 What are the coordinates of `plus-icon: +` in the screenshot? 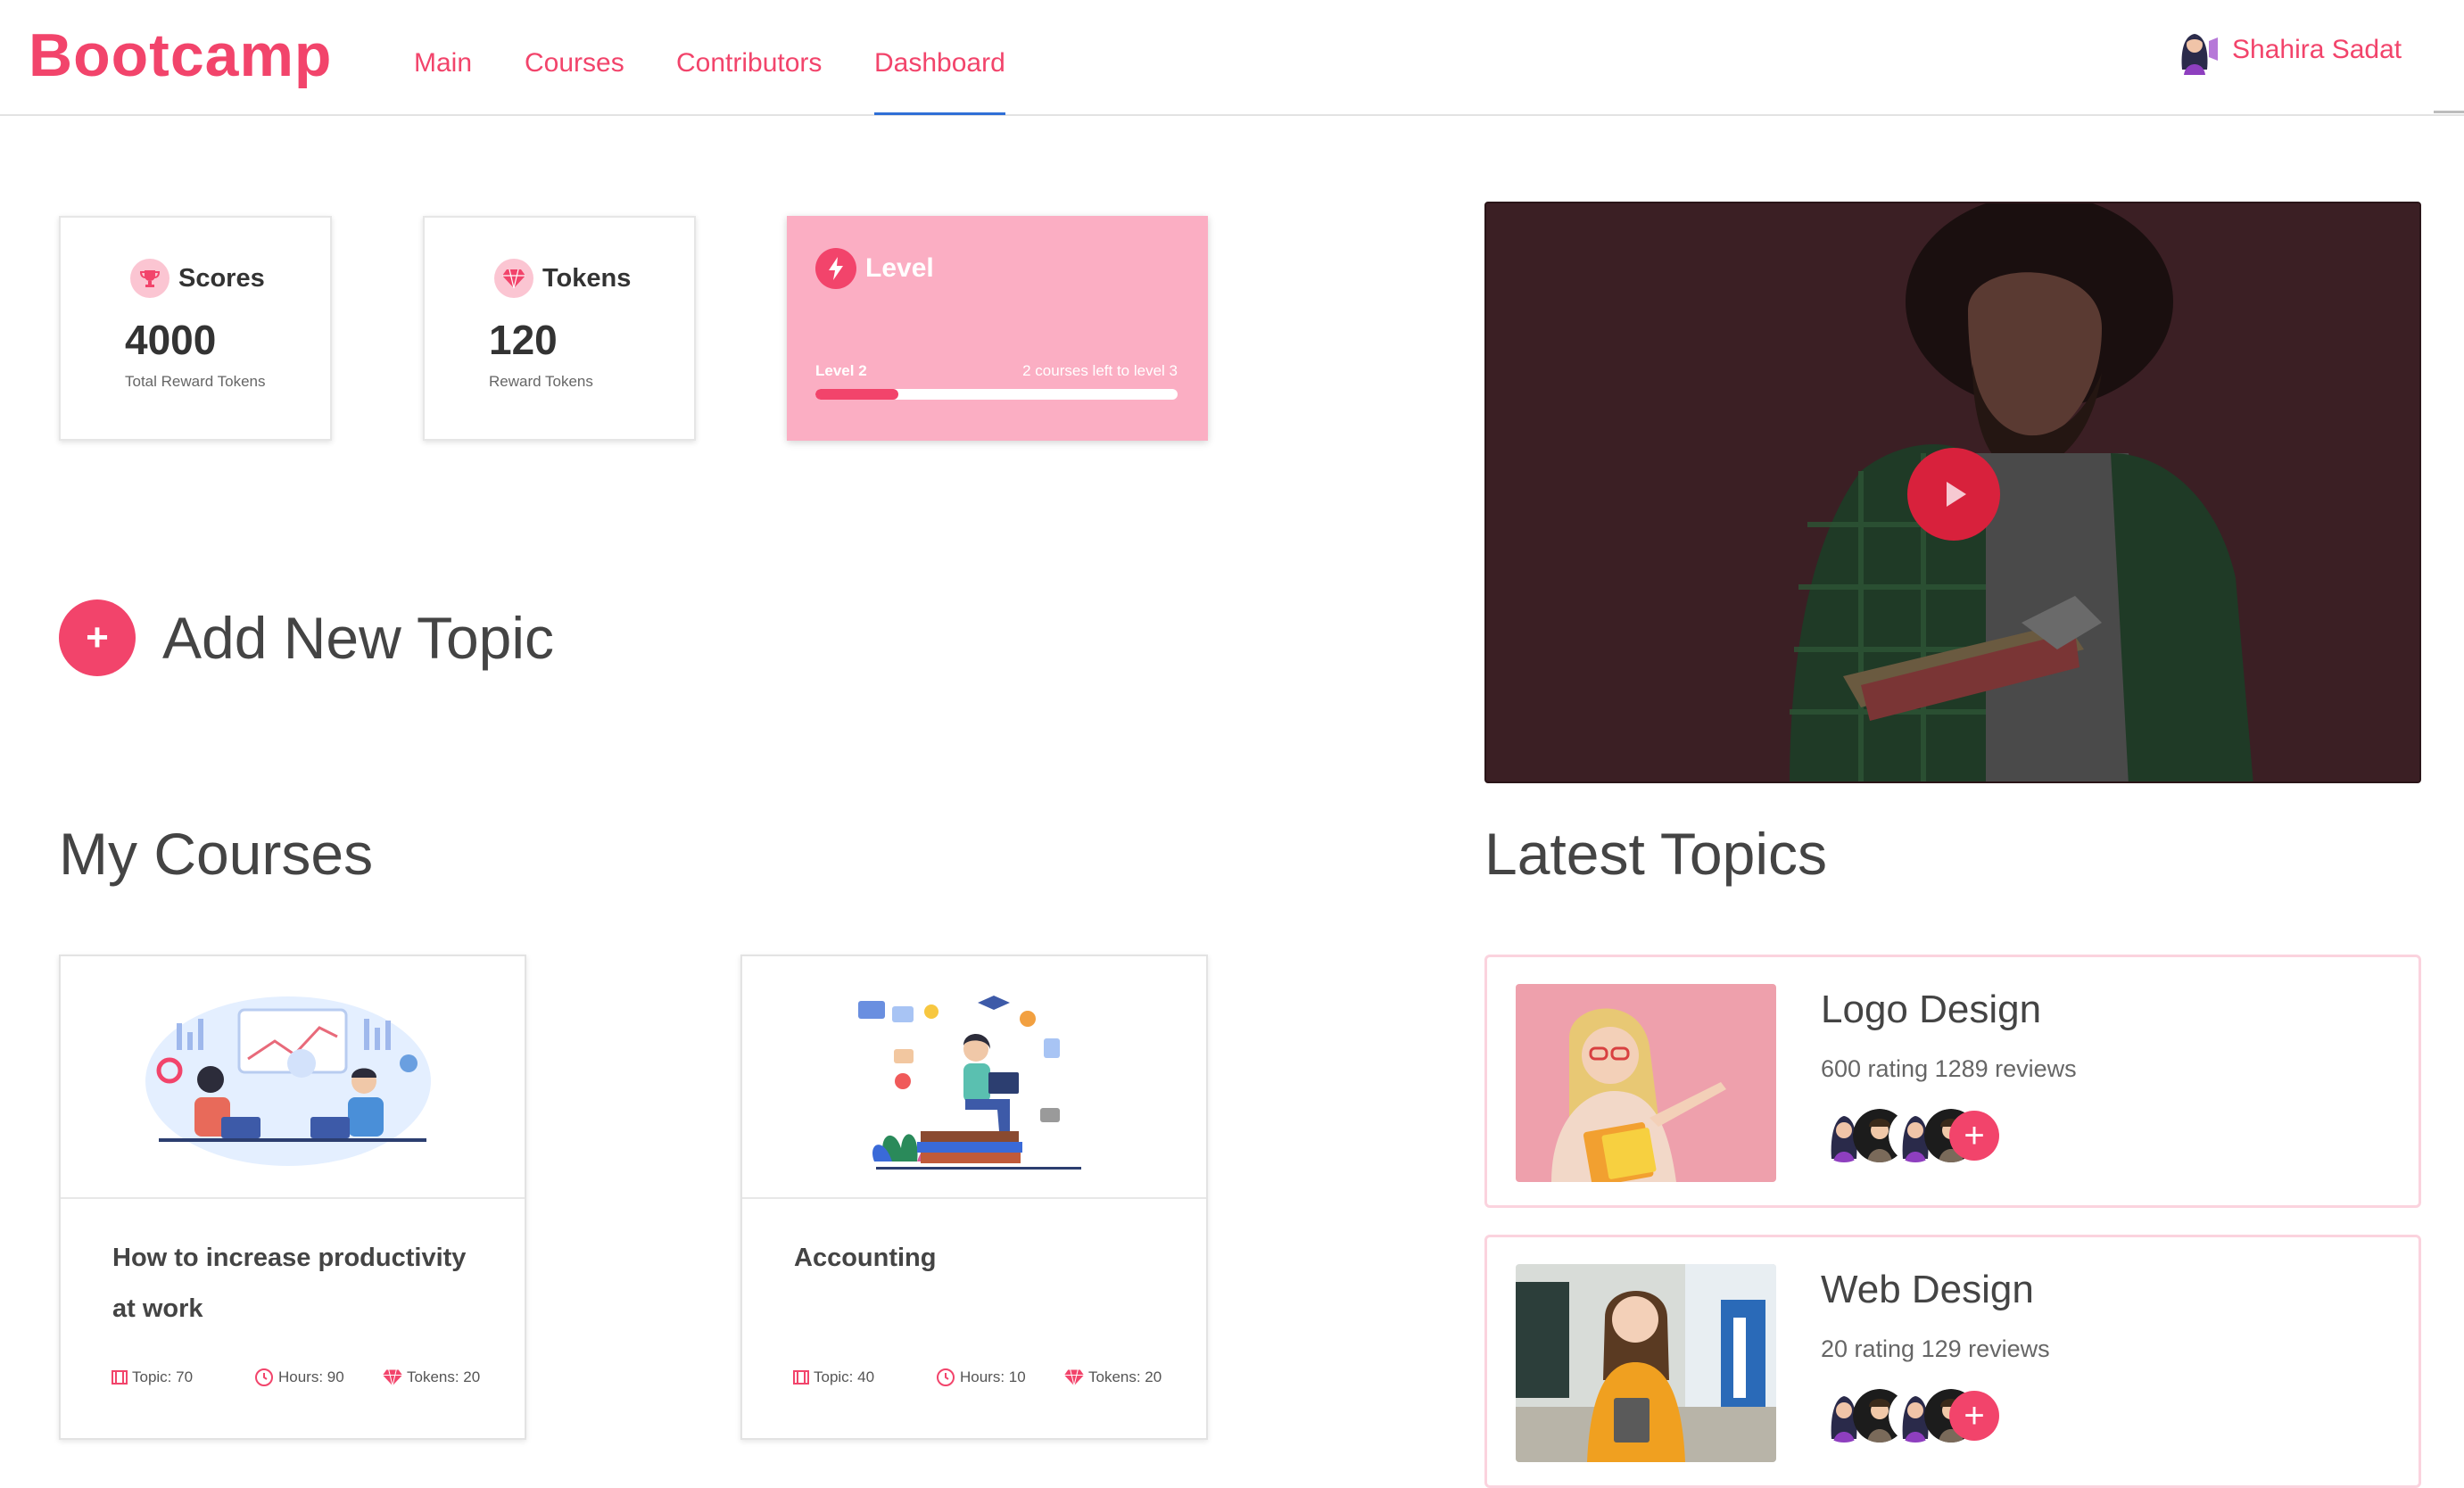 It's located at (98, 637).